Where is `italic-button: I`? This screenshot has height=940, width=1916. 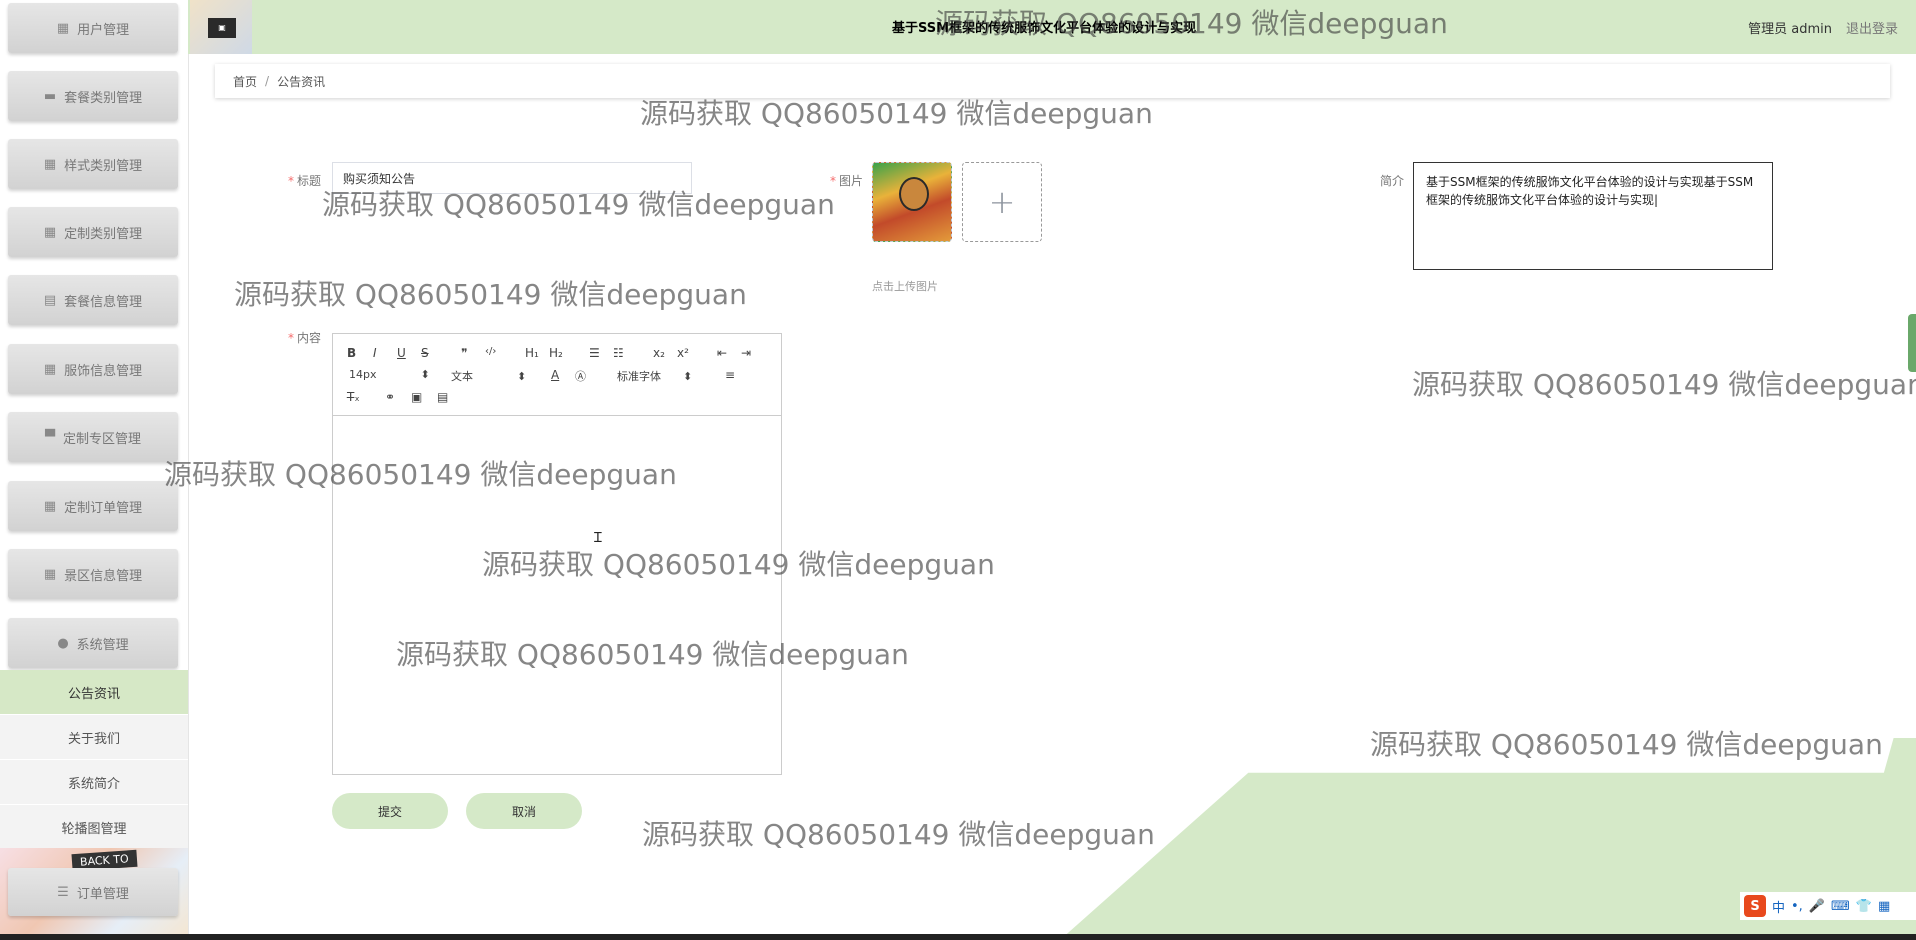 italic-button: I is located at coordinates (375, 353).